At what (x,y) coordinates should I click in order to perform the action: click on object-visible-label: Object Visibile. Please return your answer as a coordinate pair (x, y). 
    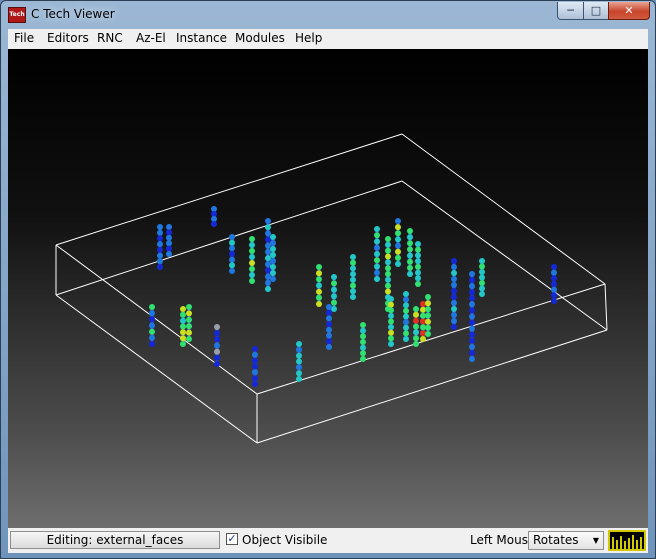
    Looking at the image, I should click on (285, 540).